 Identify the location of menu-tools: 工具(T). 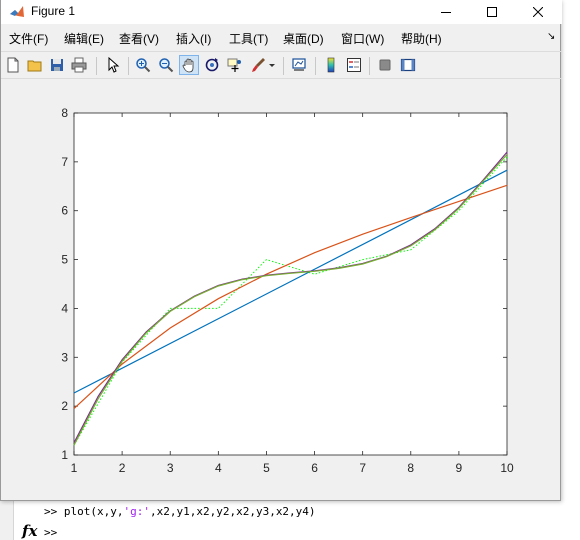
(248, 38).